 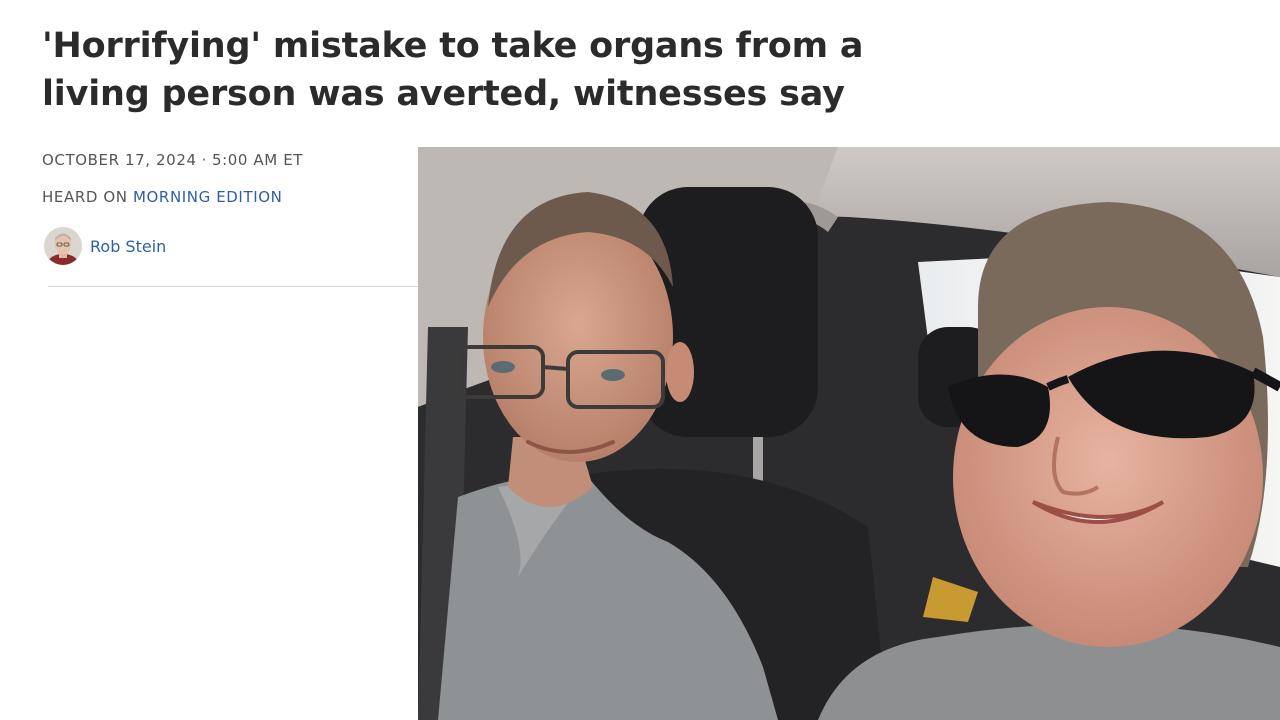 I want to click on author-link: Rob Stein, so click(x=128, y=246).